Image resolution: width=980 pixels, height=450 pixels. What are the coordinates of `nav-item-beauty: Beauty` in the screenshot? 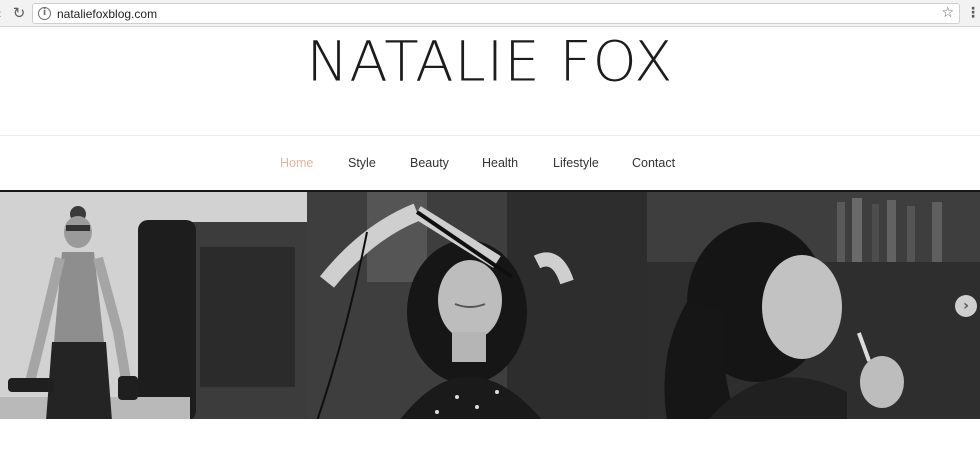 It's located at (429, 163).